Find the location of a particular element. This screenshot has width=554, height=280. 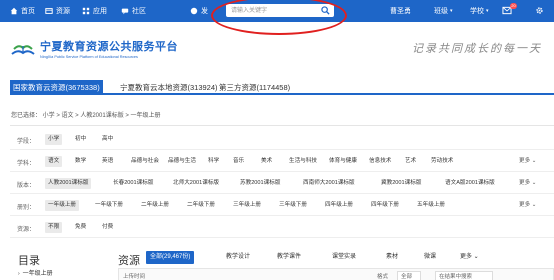

message-badge: 20 is located at coordinates (513, 6).